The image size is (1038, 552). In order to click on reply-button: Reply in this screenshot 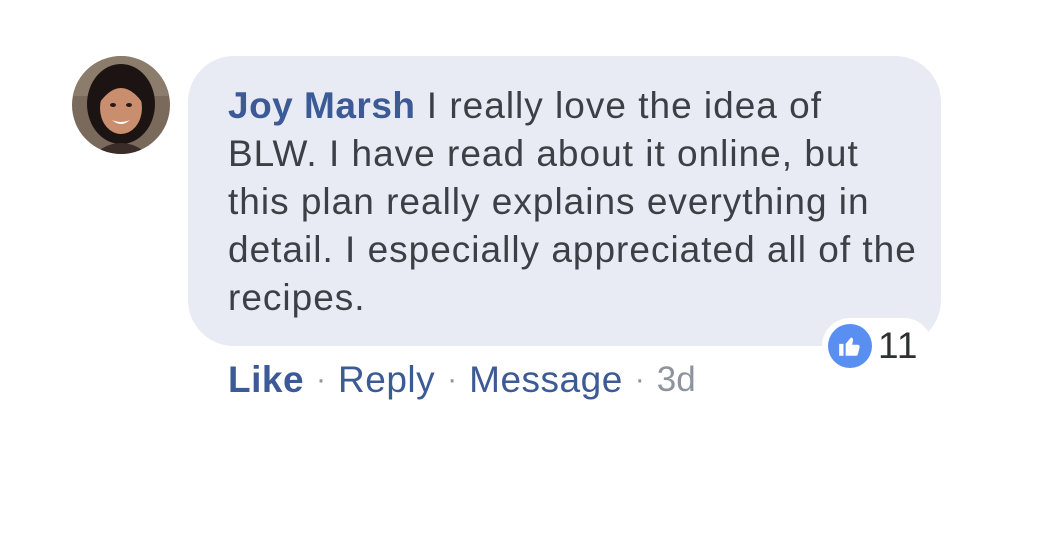, I will do `click(386, 380)`.